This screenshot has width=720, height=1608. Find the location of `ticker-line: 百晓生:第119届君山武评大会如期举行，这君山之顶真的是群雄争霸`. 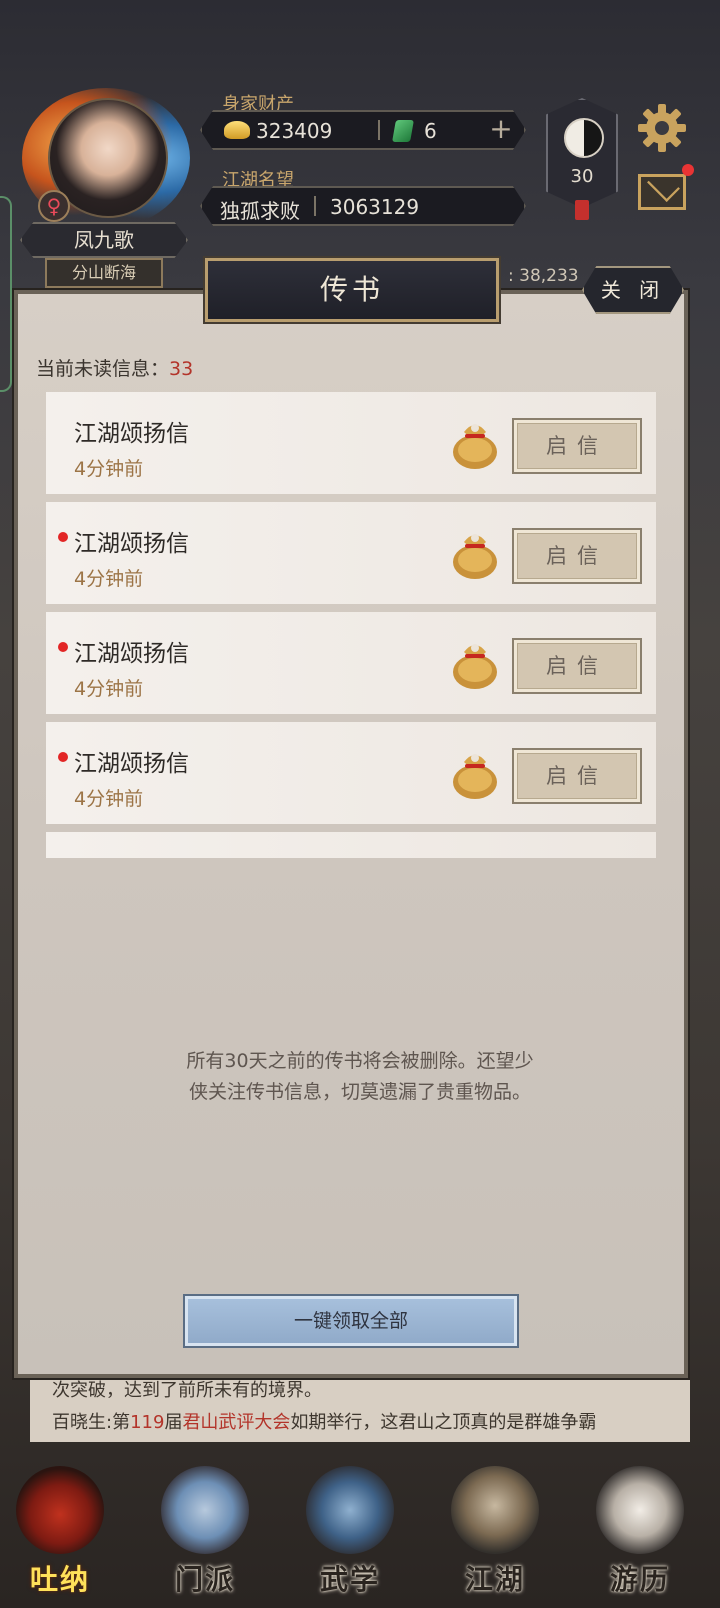

ticker-line: 百晓生:第119届君山武评大会如期举行，这君山之顶真的是群雄争霸 is located at coordinates (324, 1421).